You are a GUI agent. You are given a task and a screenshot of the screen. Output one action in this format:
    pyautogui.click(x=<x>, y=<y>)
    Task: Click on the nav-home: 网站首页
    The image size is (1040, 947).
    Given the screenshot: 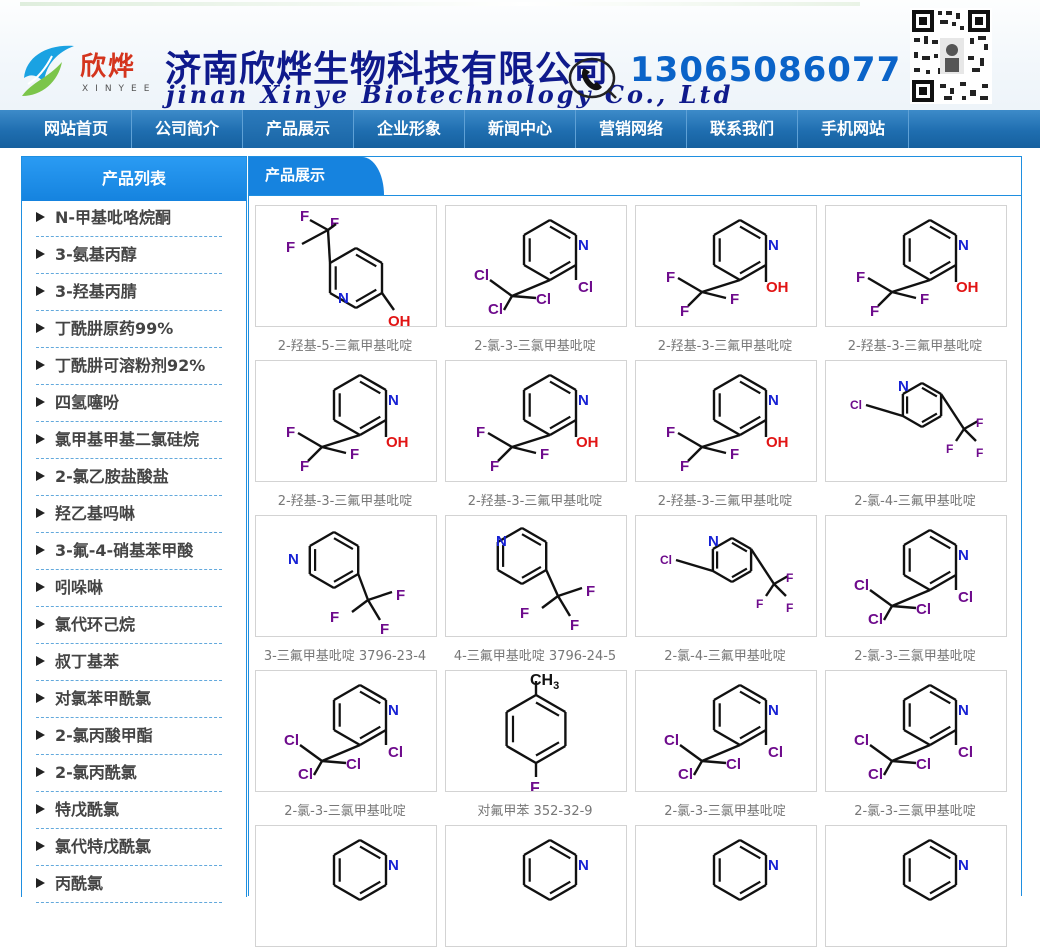 What is the action you would take?
    pyautogui.click(x=76, y=129)
    